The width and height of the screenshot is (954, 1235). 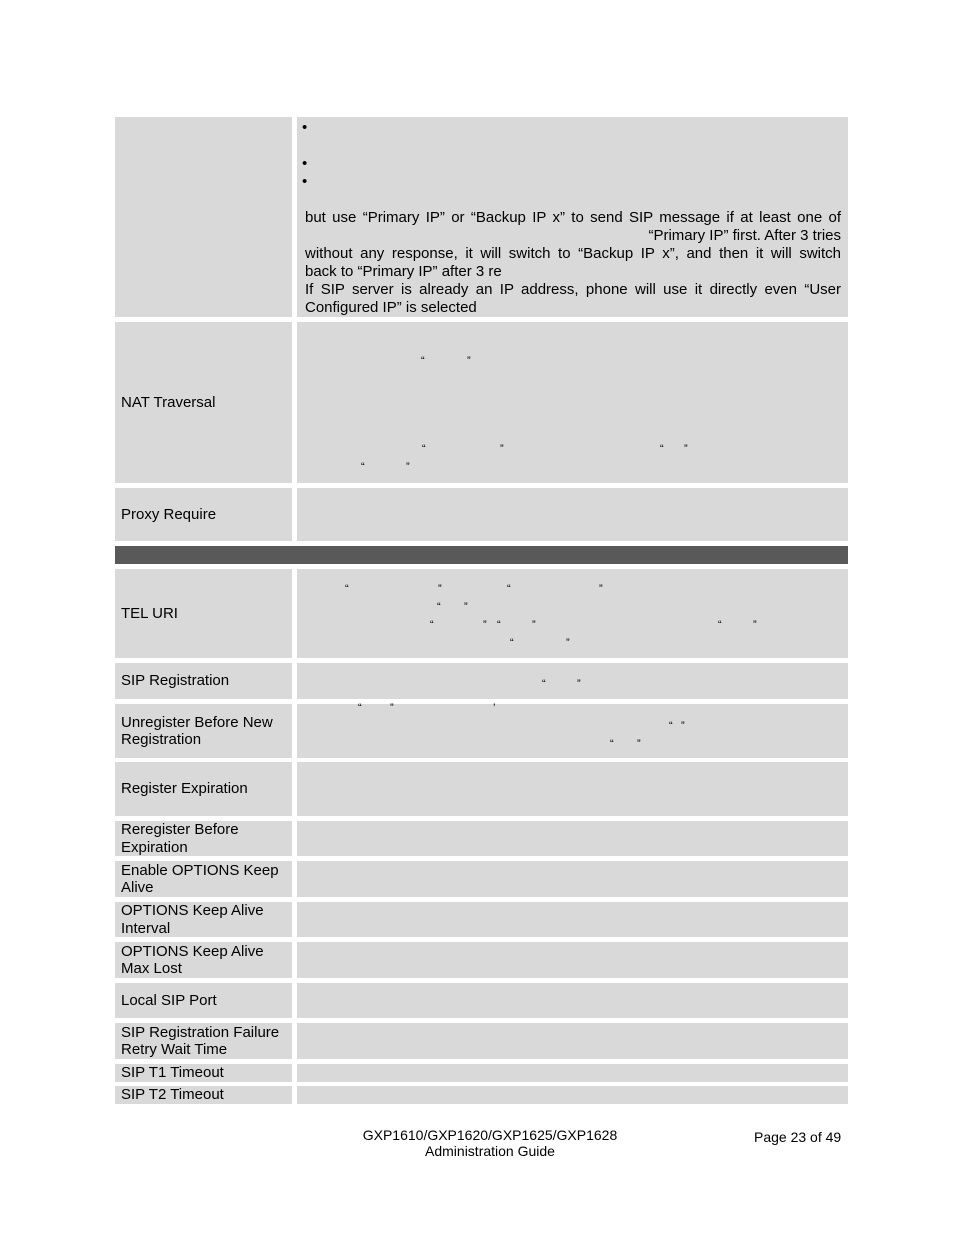 I want to click on row-label: Enable OPTIONS Keep Alive, so click(x=200, y=879).